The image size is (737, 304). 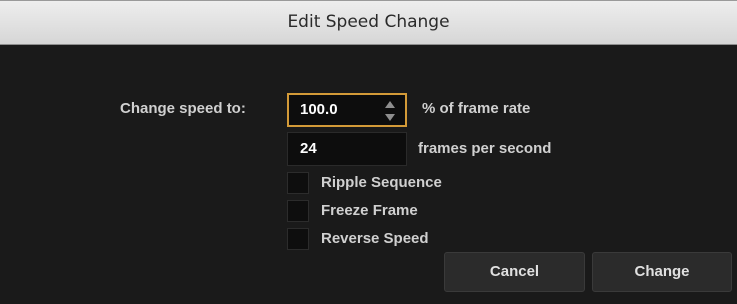 What do you see at coordinates (390, 111) in the screenshot?
I see `up-down-stepper-icon` at bounding box center [390, 111].